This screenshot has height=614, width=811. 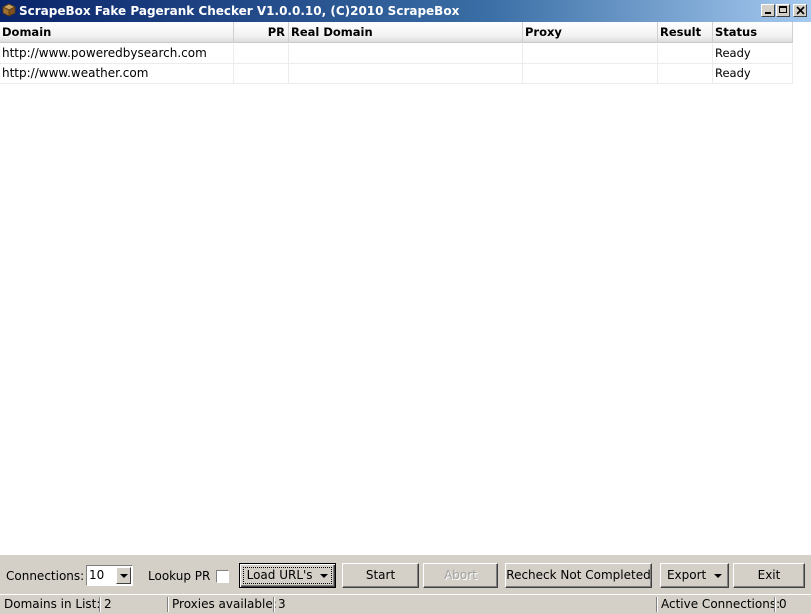 I want to click on export-button: Export, so click(x=694, y=575).